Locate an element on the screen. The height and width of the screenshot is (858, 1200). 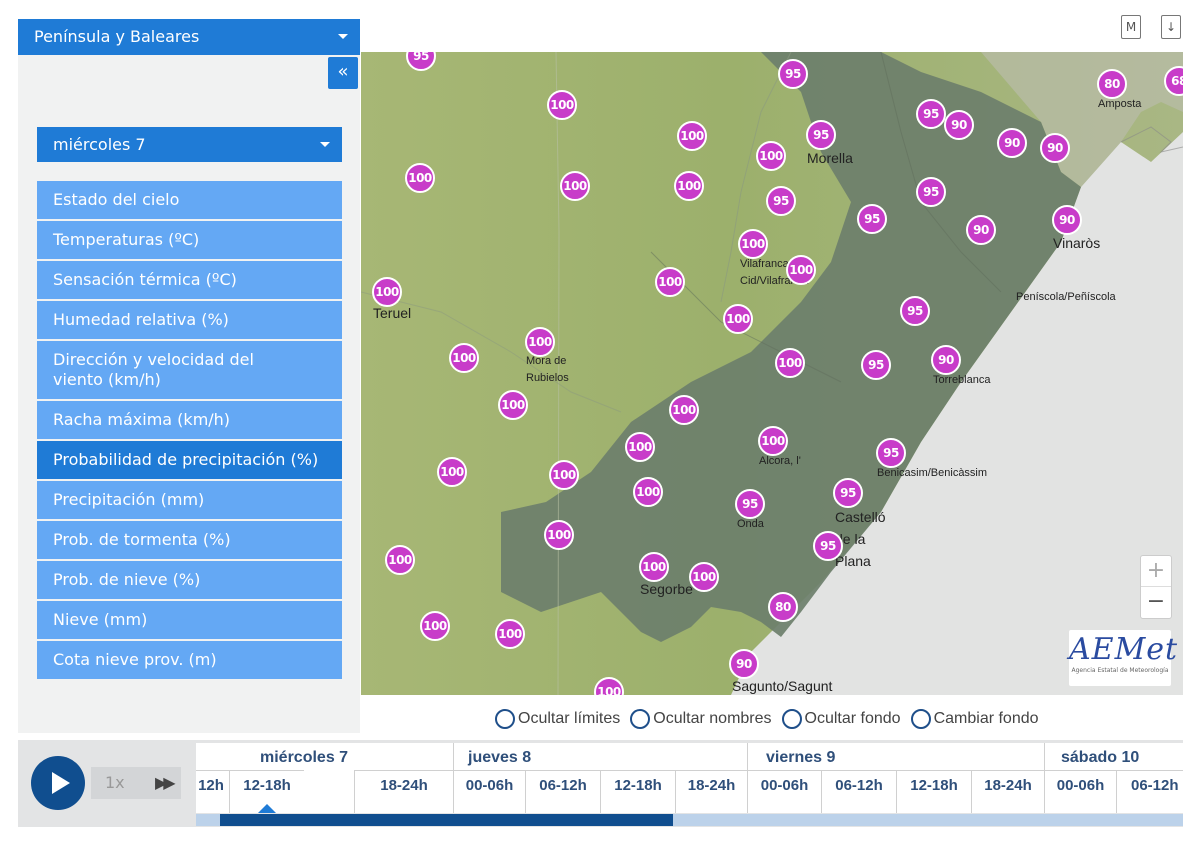
variable-label: Racha máxima (km/h) is located at coordinates (142, 419).